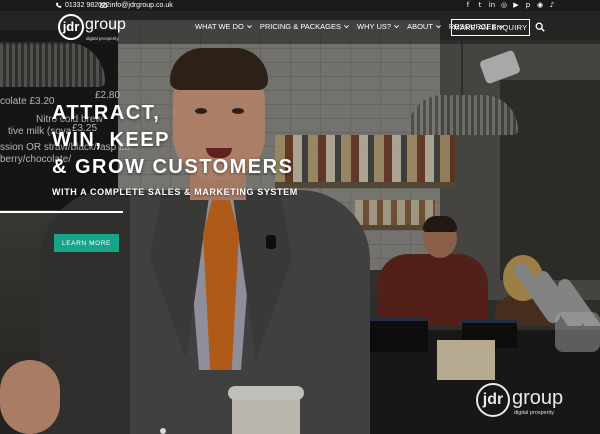 The image size is (600, 434). Describe the element at coordinates (300, 26) in the screenshot. I see `nav-label: PRICING & PACKAGES` at that location.